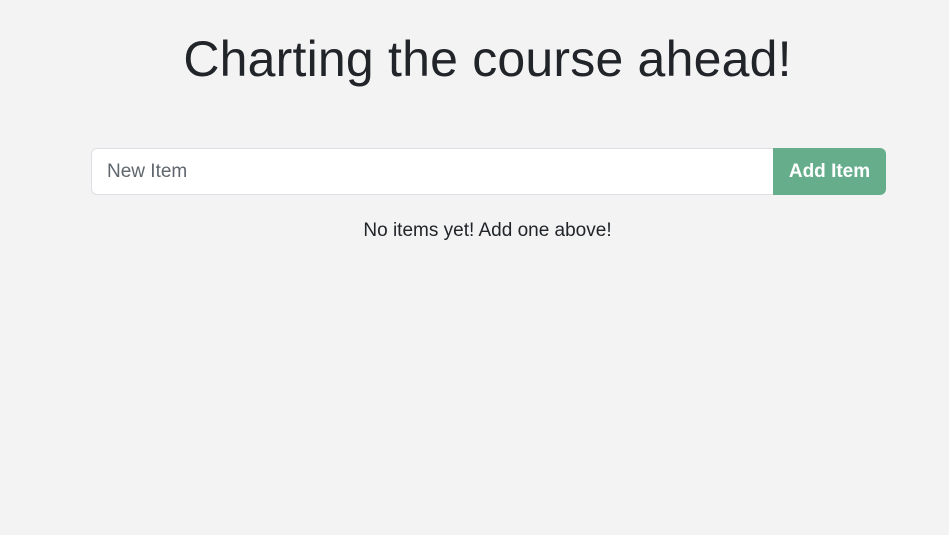  What do you see at coordinates (432, 171) in the screenshot?
I see `new-item-input` at bounding box center [432, 171].